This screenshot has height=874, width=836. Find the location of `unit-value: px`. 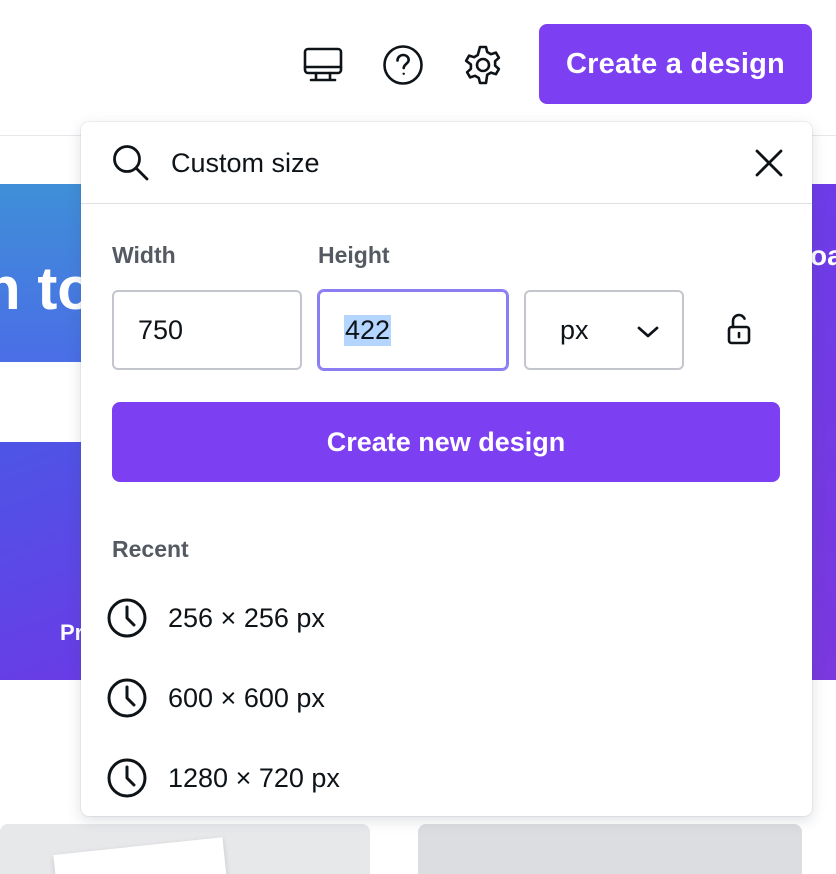

unit-value: px is located at coordinates (574, 329).